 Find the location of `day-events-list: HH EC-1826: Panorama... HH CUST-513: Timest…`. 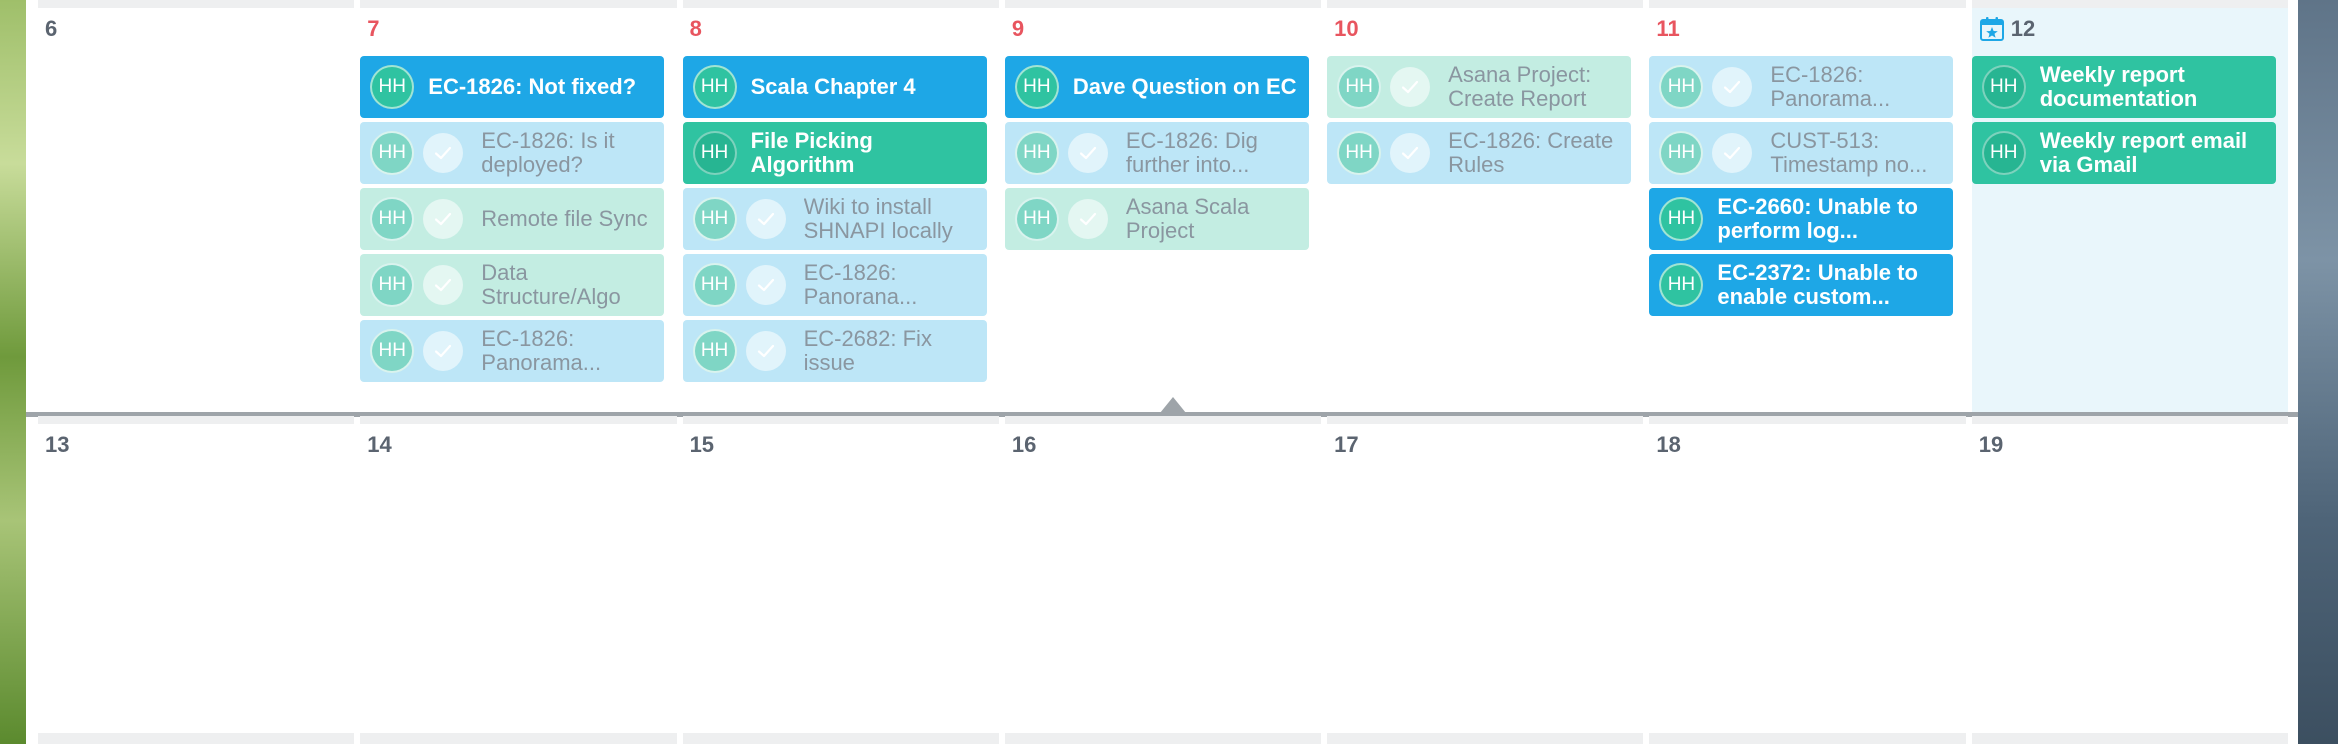

day-events-list: HH EC-1826: Panorama... HH CUST-513: Timest… is located at coordinates (1807, 186).